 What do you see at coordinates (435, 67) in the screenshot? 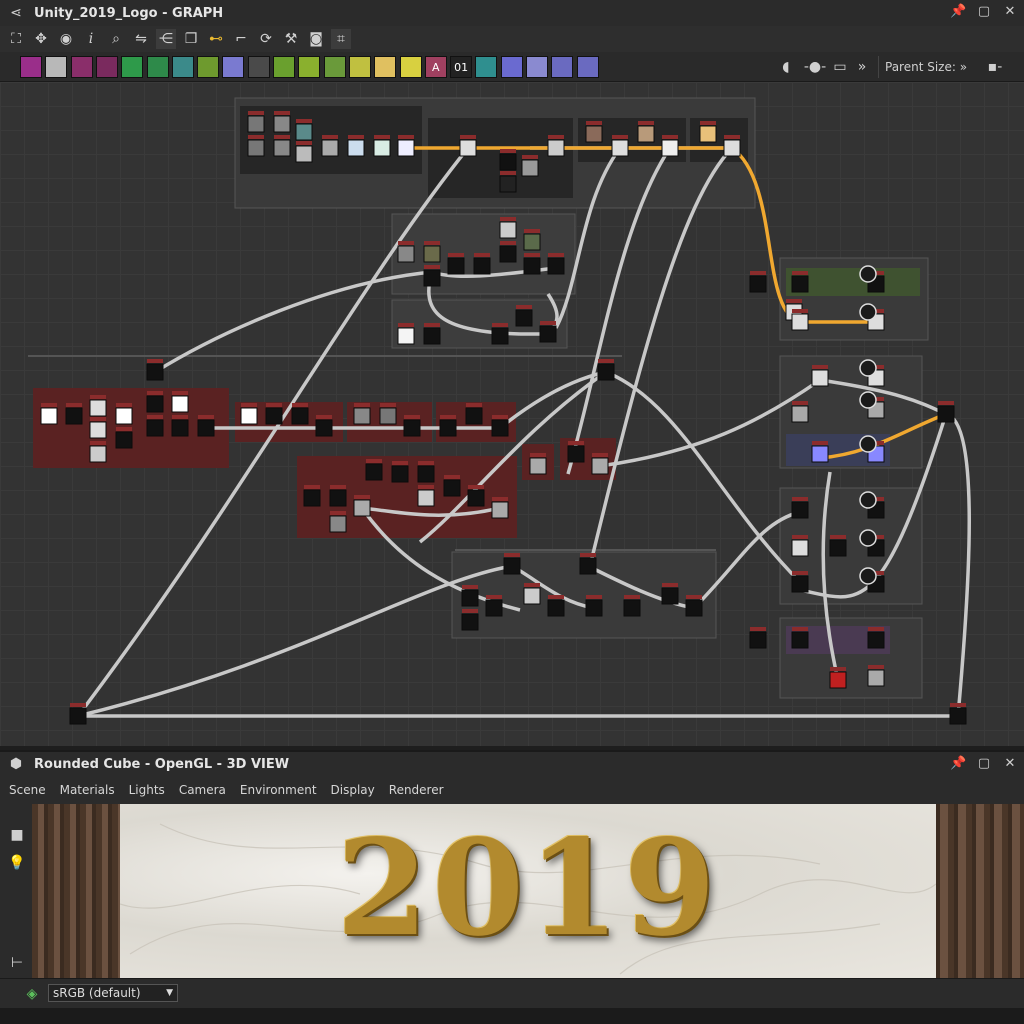
I see `atomic-node-button: A` at bounding box center [435, 67].